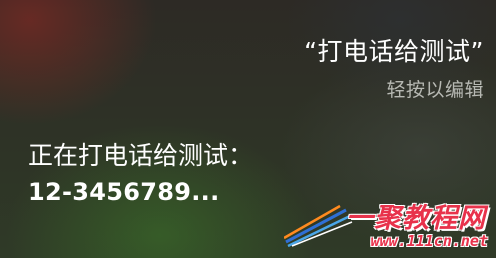 This screenshot has width=496, height=258. Describe the element at coordinates (416, 218) in the screenshot. I see `watermark-brand: 一聚教程网` at that location.